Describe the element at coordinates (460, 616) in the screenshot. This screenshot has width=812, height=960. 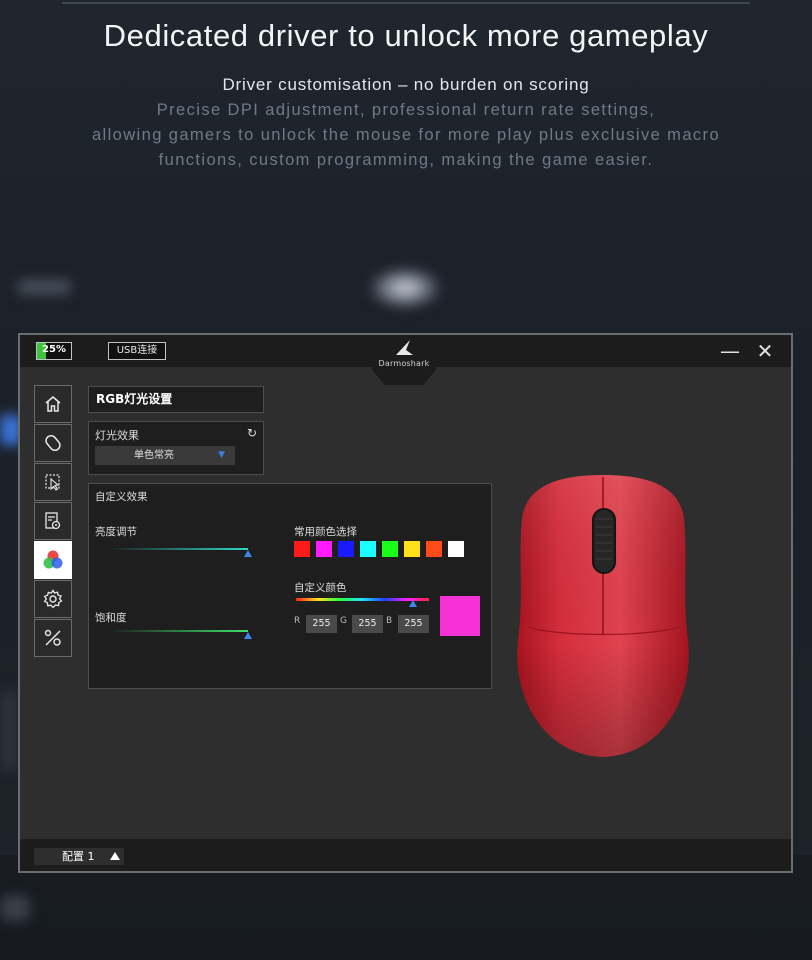
I see `color-preview` at that location.